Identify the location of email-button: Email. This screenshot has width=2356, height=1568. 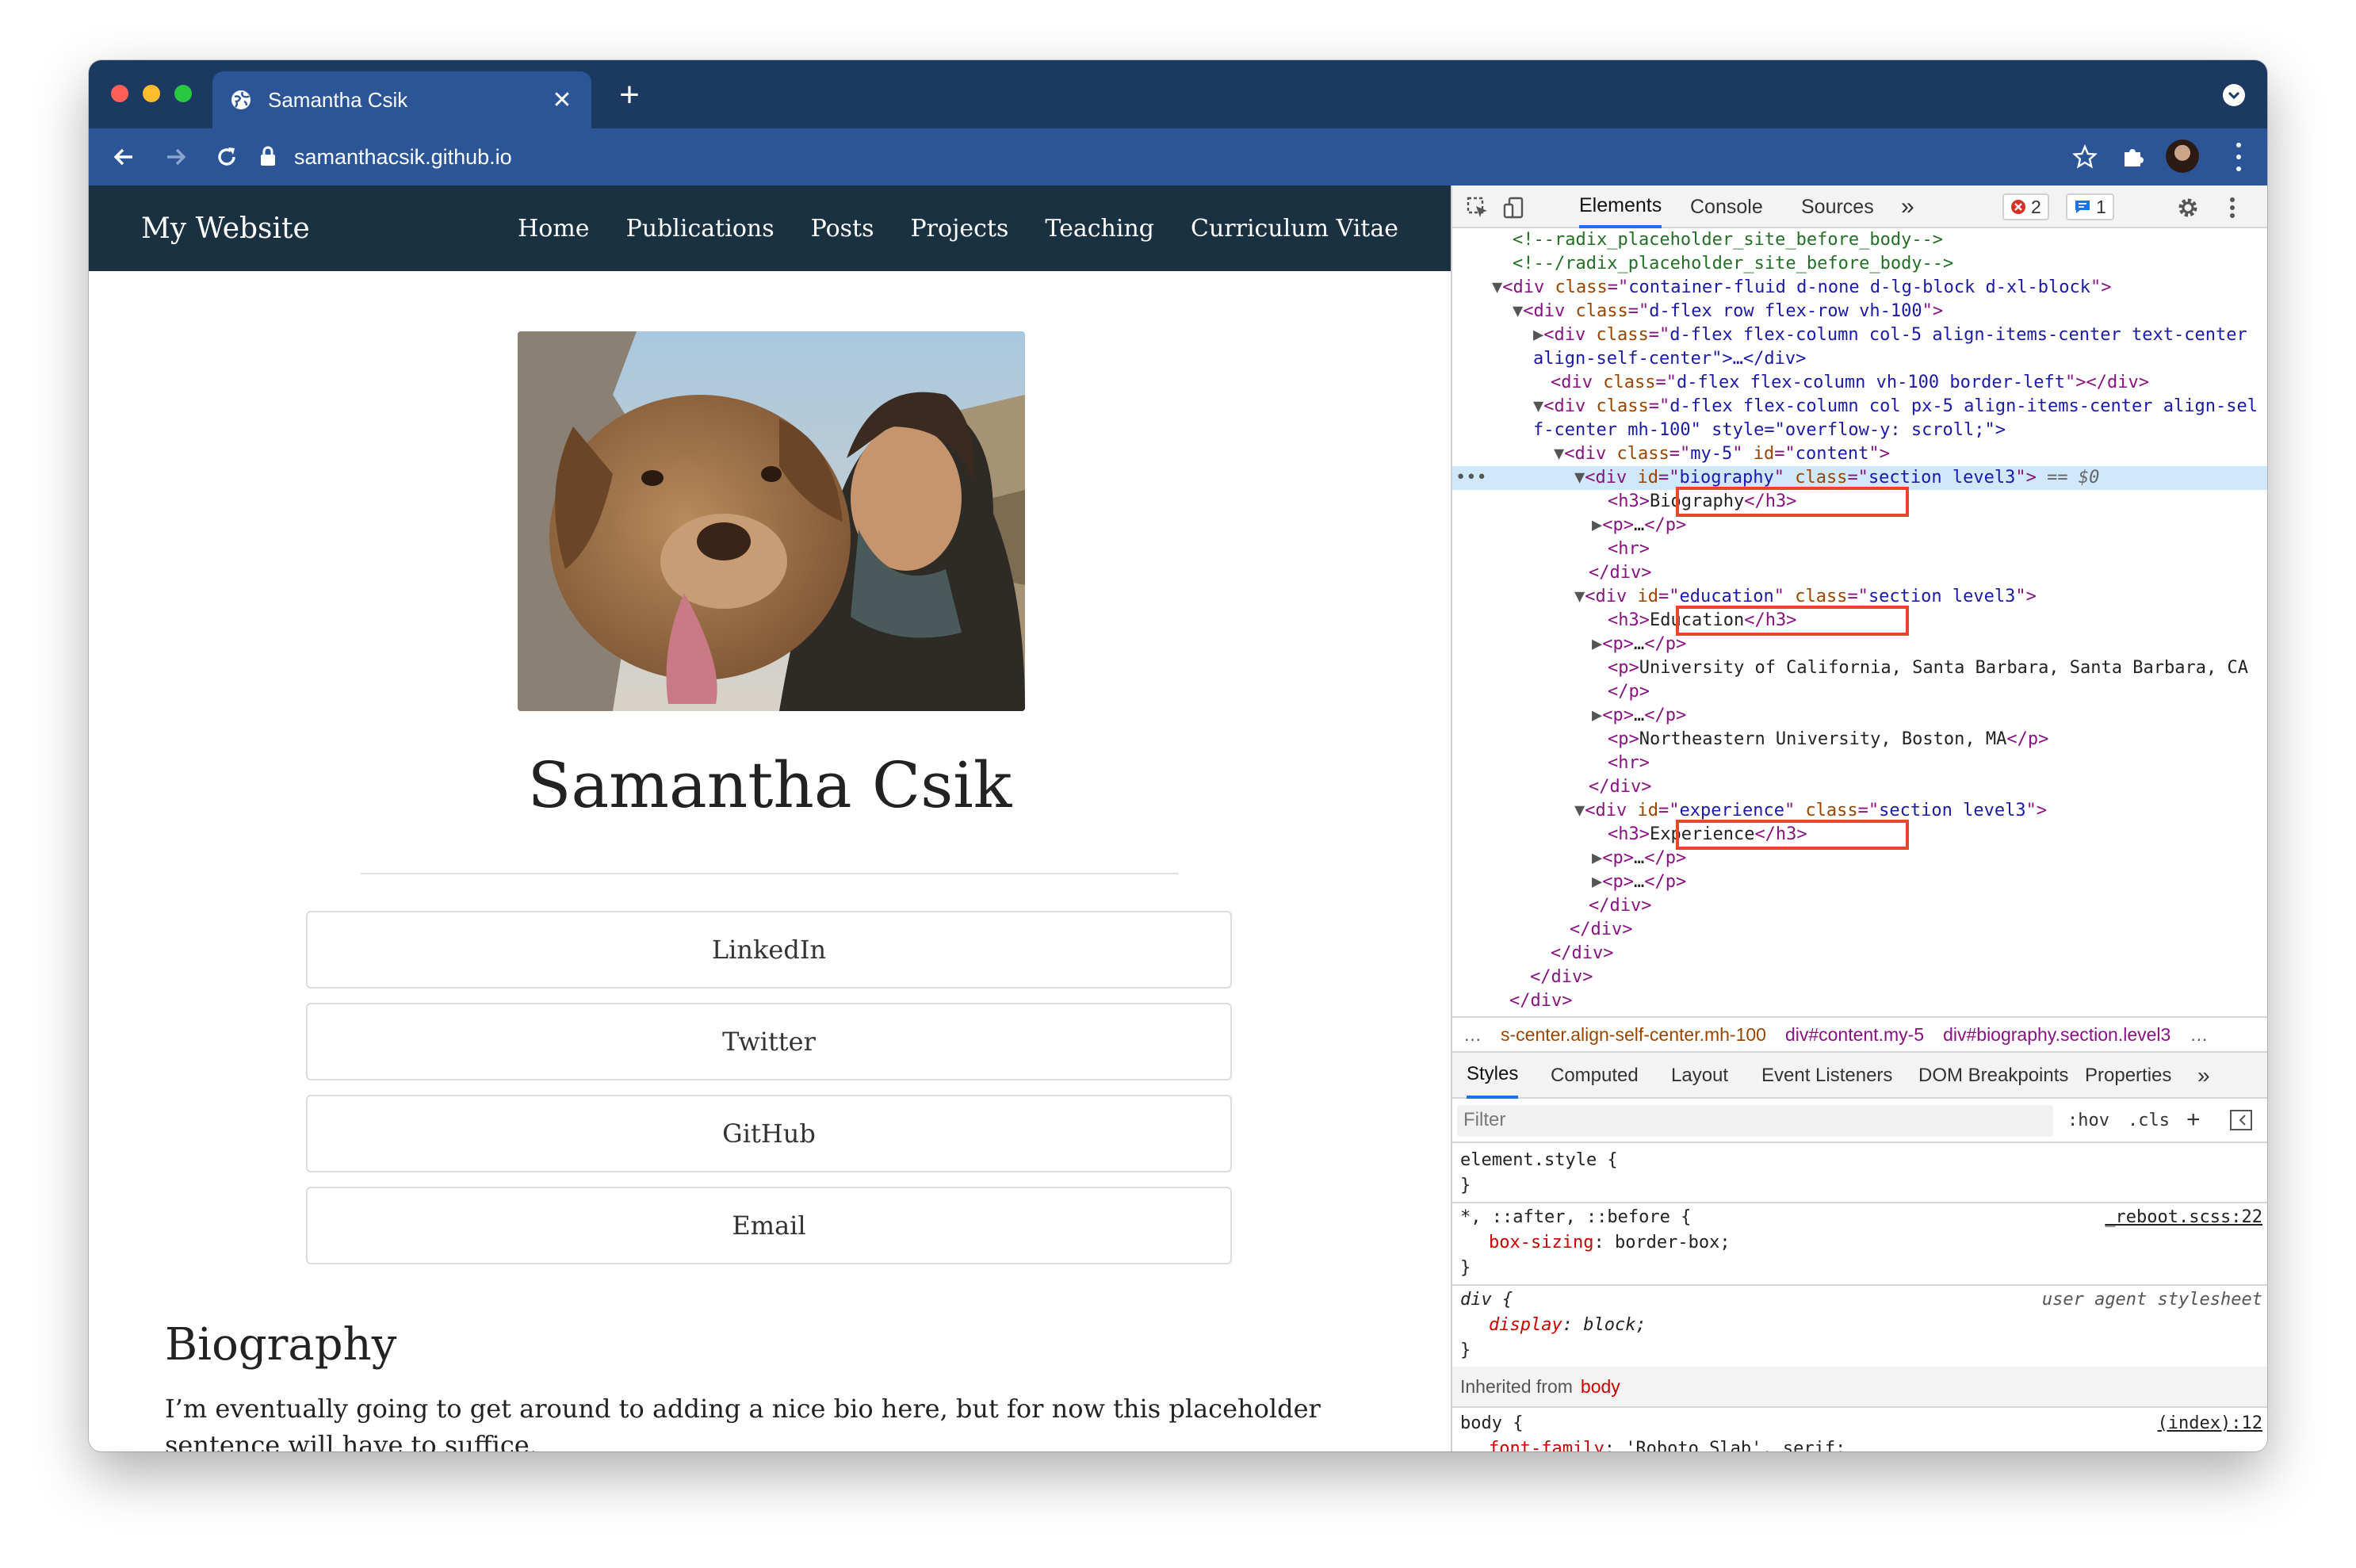
(769, 1226).